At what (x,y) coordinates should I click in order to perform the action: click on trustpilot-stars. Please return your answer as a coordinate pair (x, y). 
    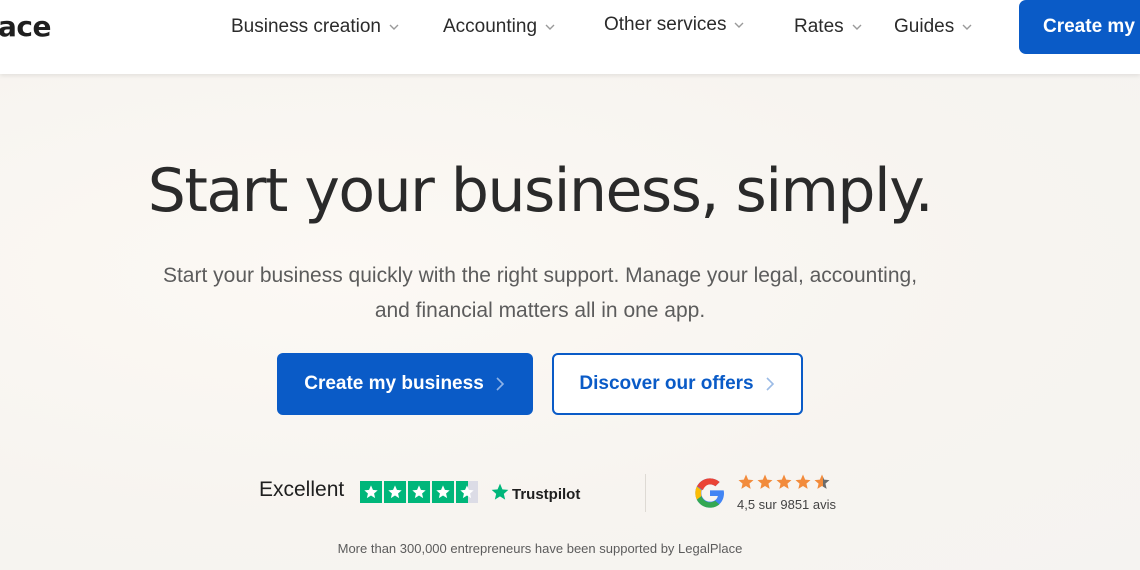
    Looking at the image, I should click on (419, 492).